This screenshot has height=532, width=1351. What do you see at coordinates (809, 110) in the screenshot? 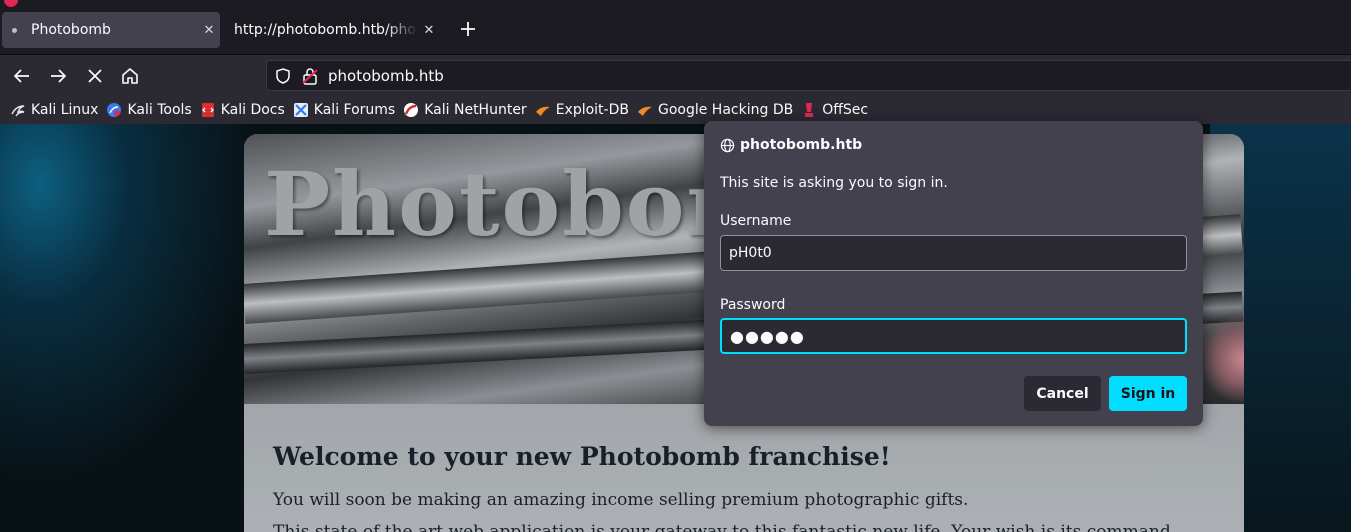
I see `offsec-icon` at bounding box center [809, 110].